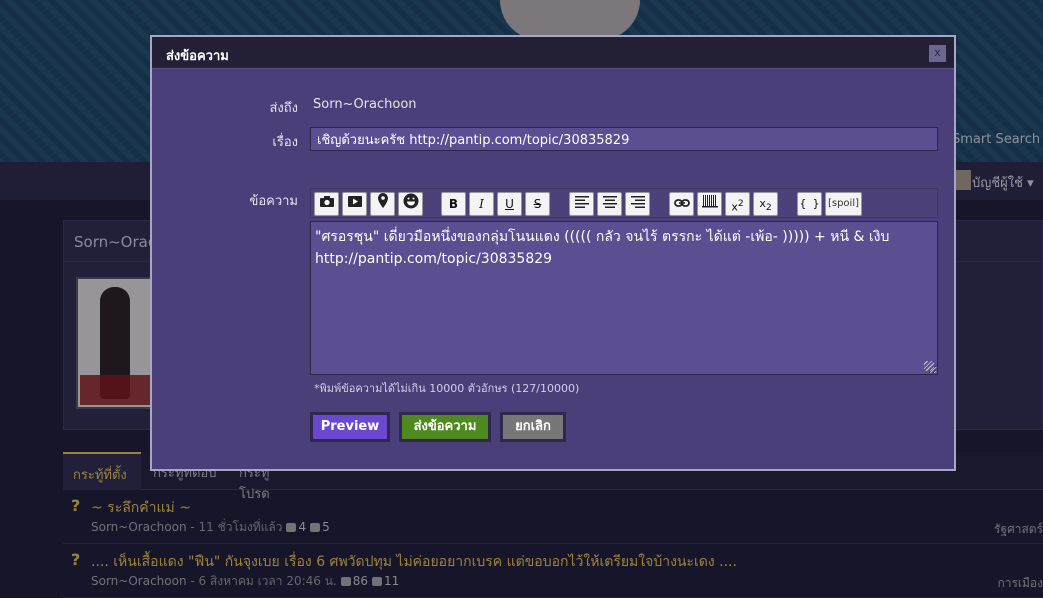 Image resolution: width=1043 pixels, height=598 pixels. I want to click on map-pin-icon, so click(382, 204).